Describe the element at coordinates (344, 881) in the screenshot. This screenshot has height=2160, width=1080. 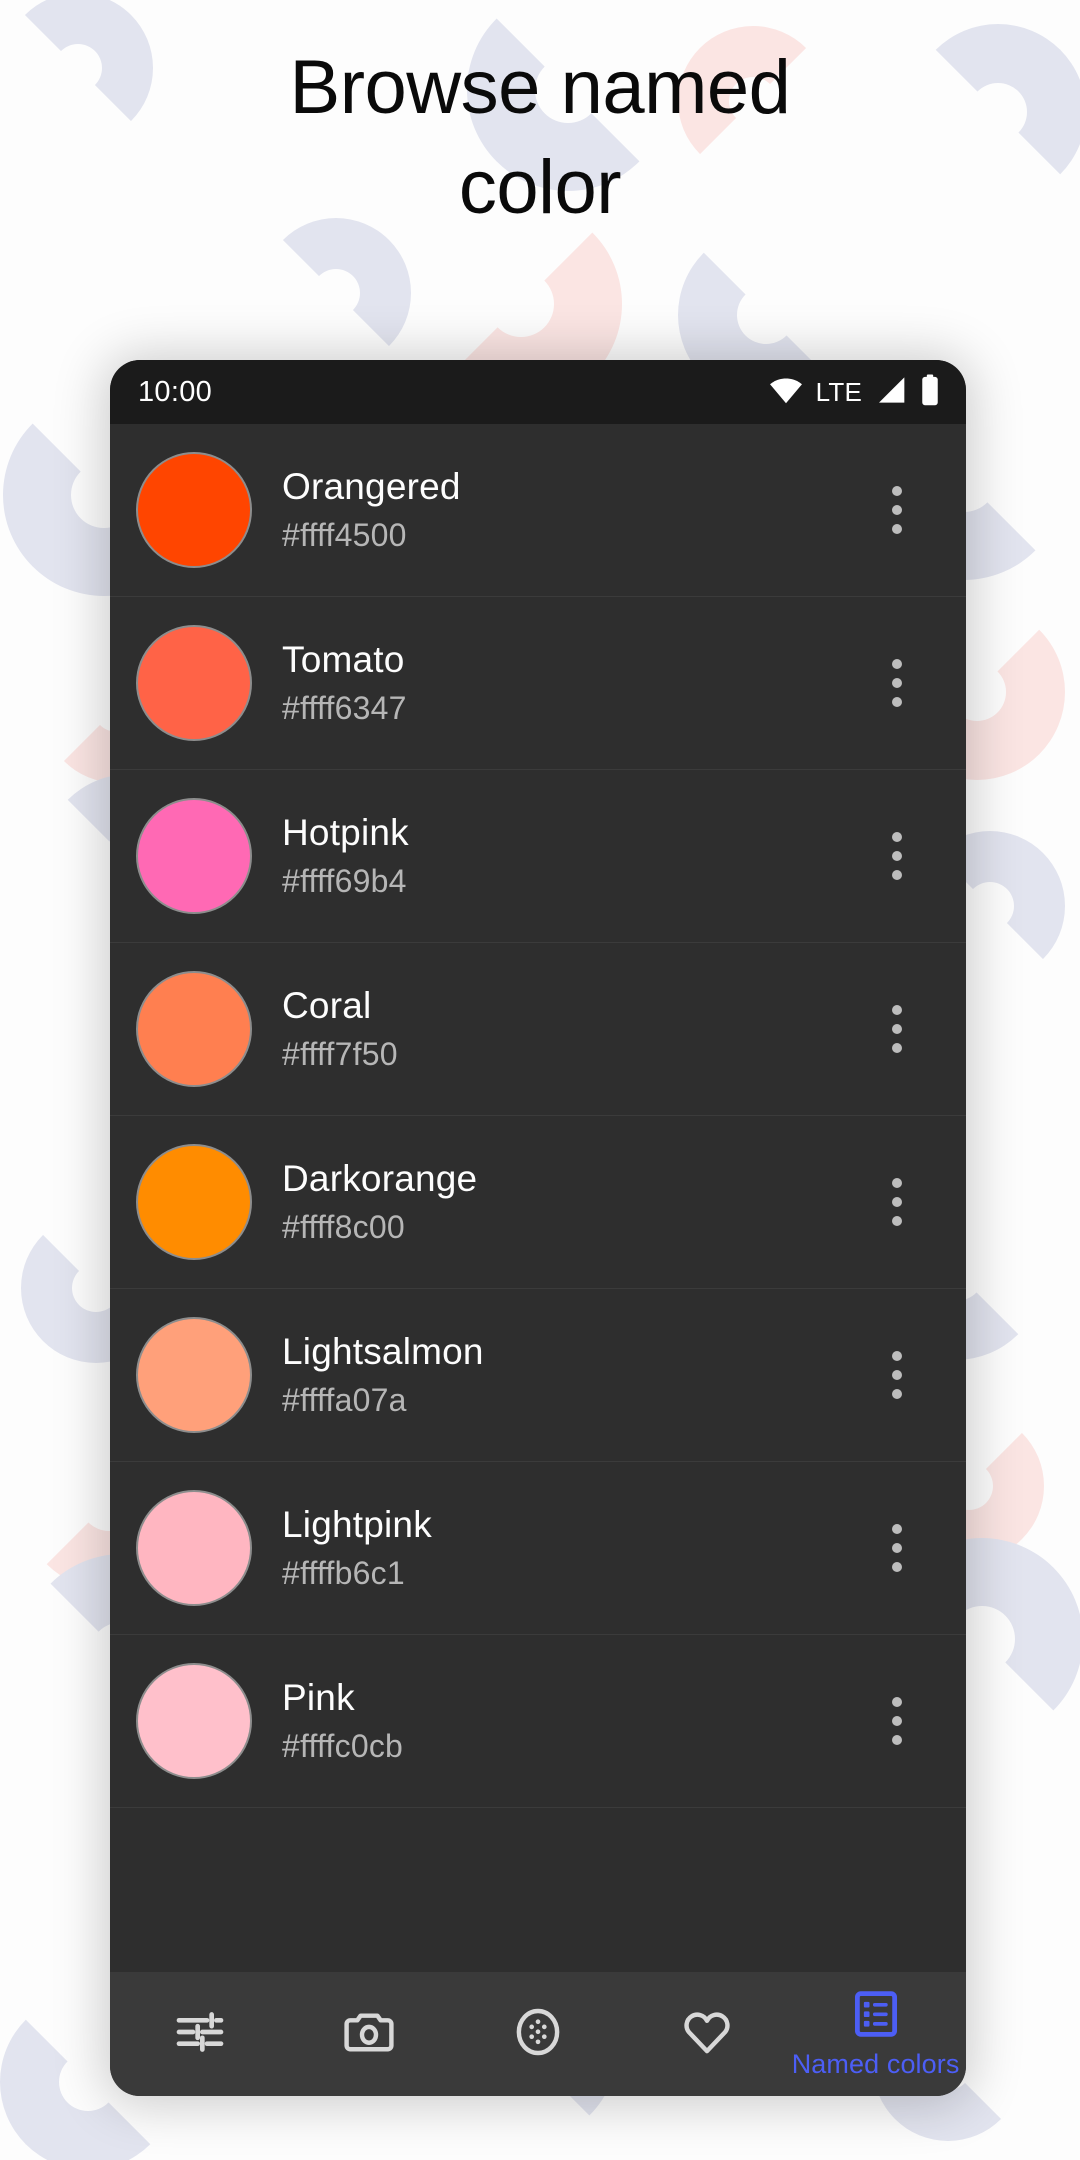
I see `color-hex-value: #ffff69b4` at that location.